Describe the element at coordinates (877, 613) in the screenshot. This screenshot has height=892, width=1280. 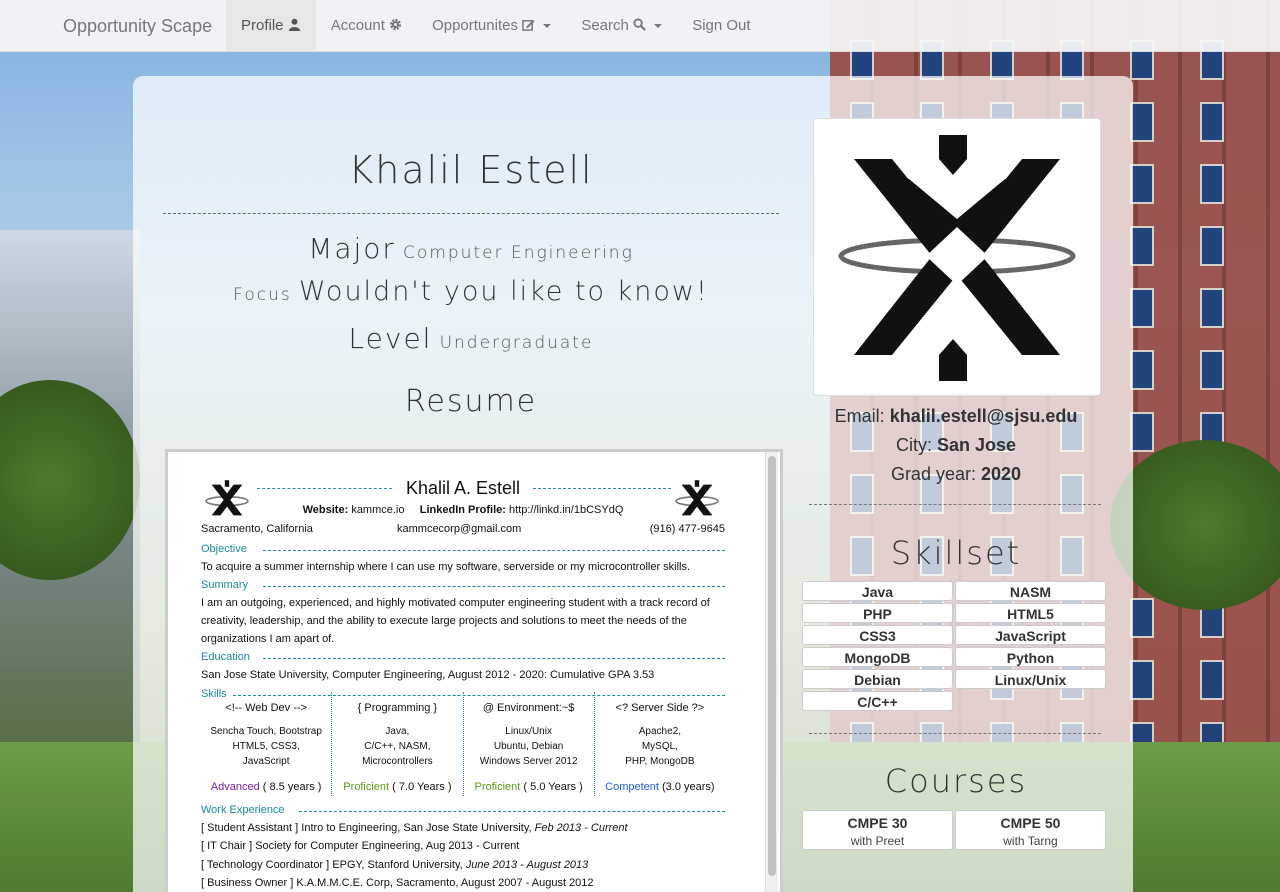
I see `skill-tag: PHP` at that location.